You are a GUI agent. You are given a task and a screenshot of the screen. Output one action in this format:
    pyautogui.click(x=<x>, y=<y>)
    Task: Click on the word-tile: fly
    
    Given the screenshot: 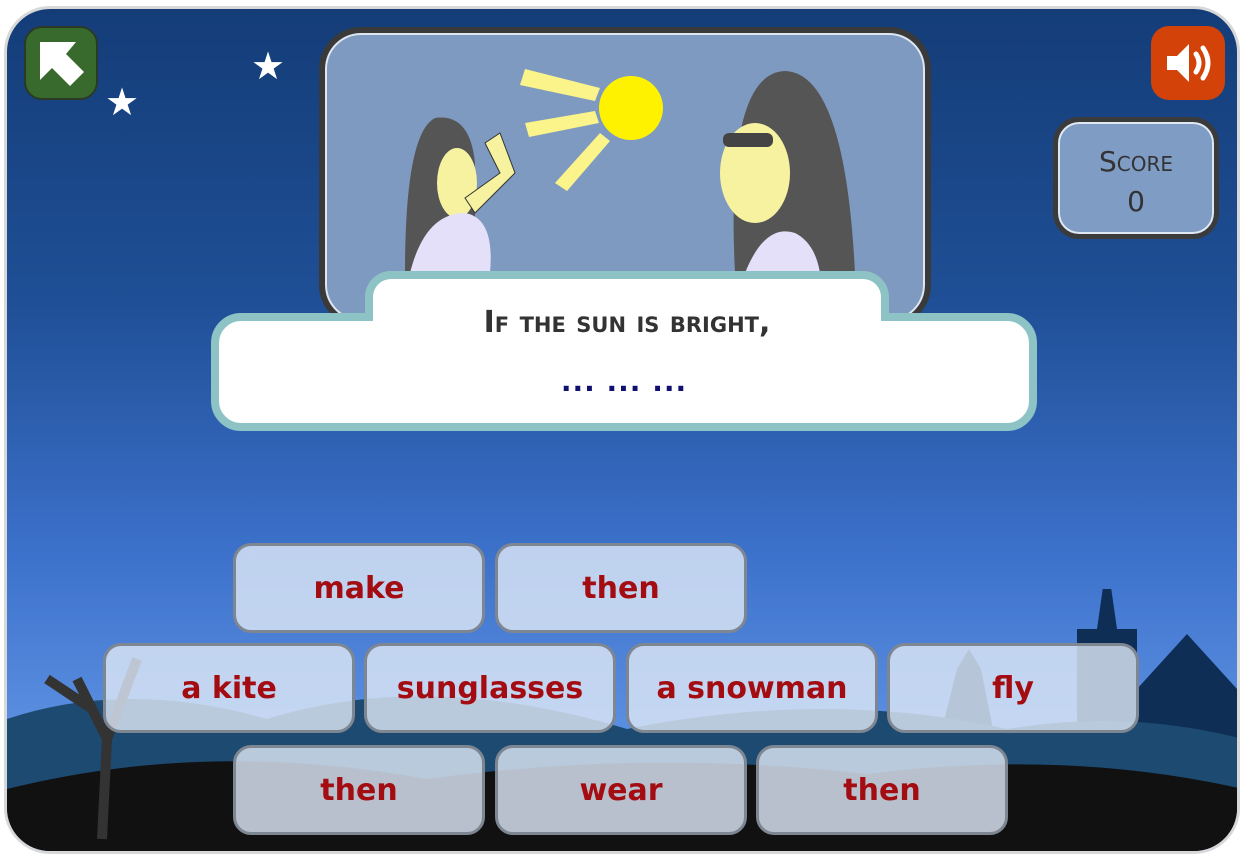 What is the action you would take?
    pyautogui.click(x=1013, y=688)
    